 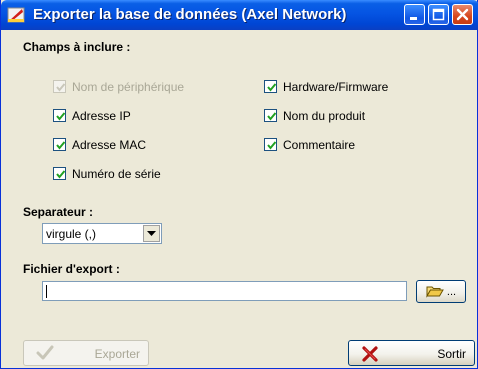 What do you see at coordinates (128, 86) in the screenshot?
I see `checkbox-label: Nom de périphérique` at bounding box center [128, 86].